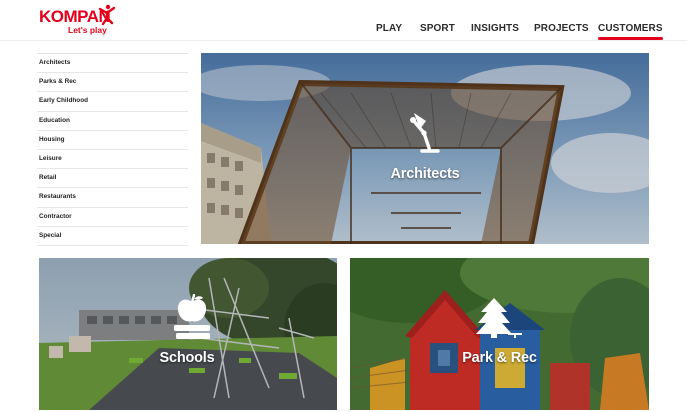 This screenshot has height=412, width=687. Describe the element at coordinates (495, 28) in the screenshot. I see `nav-insights: INSIGHTS` at that location.